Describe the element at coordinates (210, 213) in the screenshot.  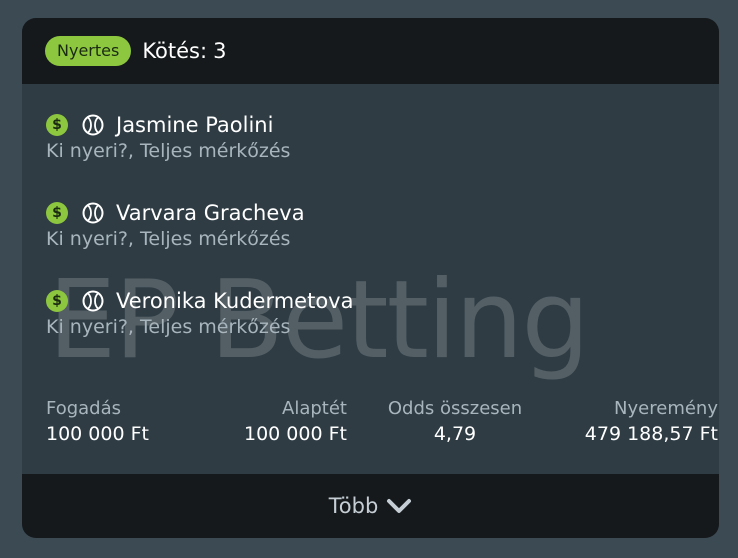
I see `player-name: Varvara Gracheva` at that location.